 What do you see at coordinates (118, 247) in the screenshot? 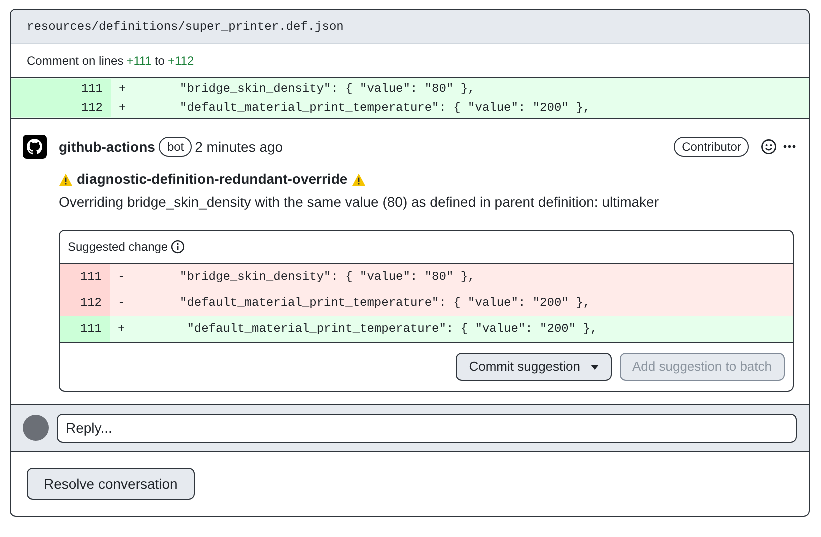
I see `suggestion-title: Suggested change` at bounding box center [118, 247].